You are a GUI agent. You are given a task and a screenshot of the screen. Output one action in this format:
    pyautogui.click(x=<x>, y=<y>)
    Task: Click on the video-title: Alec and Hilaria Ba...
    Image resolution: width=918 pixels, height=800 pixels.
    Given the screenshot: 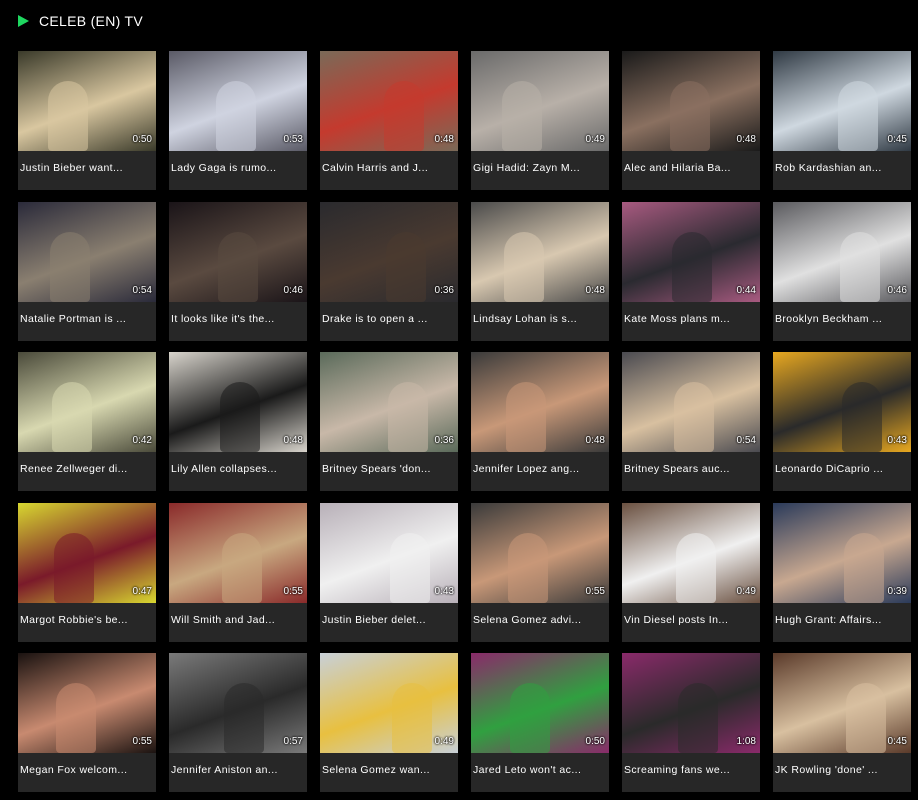 What is the action you would take?
    pyautogui.click(x=691, y=170)
    